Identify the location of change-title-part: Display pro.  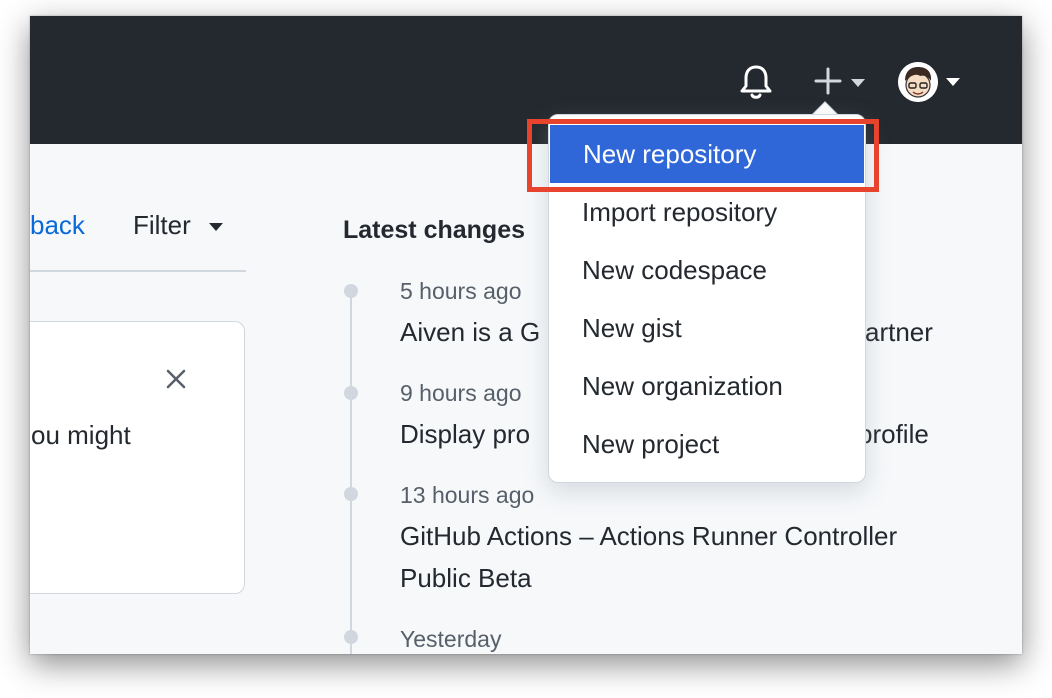
(465, 434).